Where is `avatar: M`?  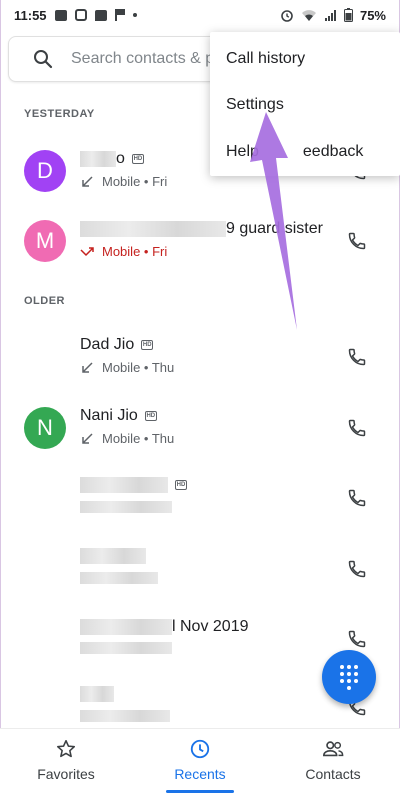
avatar: M is located at coordinates (45, 241).